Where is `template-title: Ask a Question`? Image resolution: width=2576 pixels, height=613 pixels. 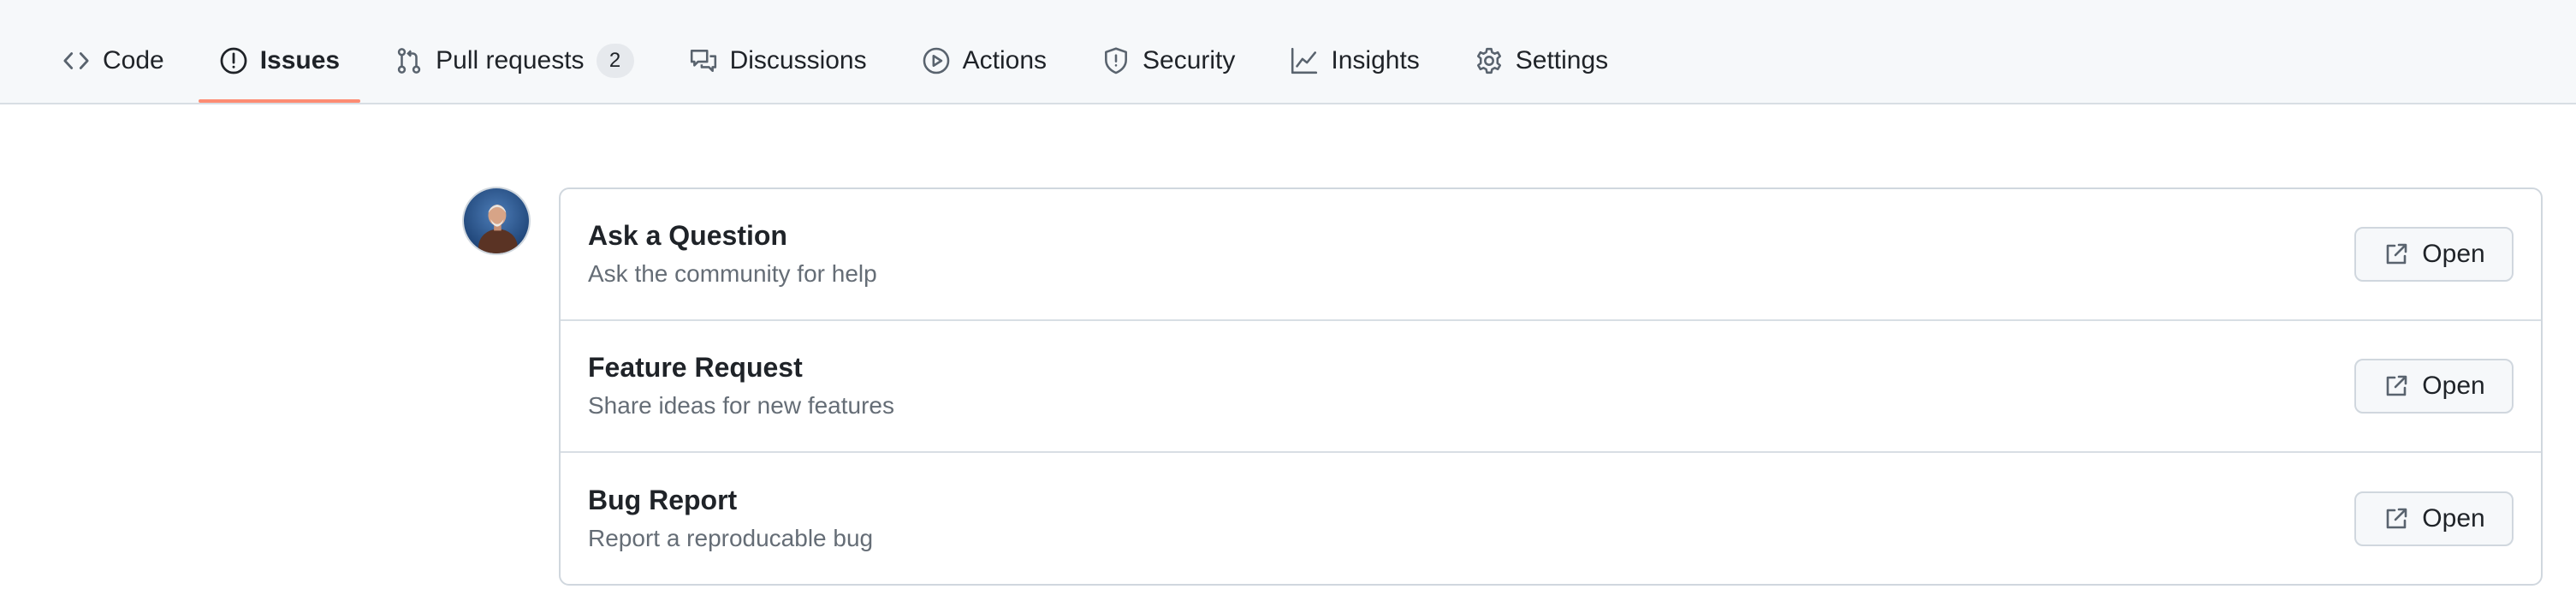
template-title: Ask a Question is located at coordinates (687, 236).